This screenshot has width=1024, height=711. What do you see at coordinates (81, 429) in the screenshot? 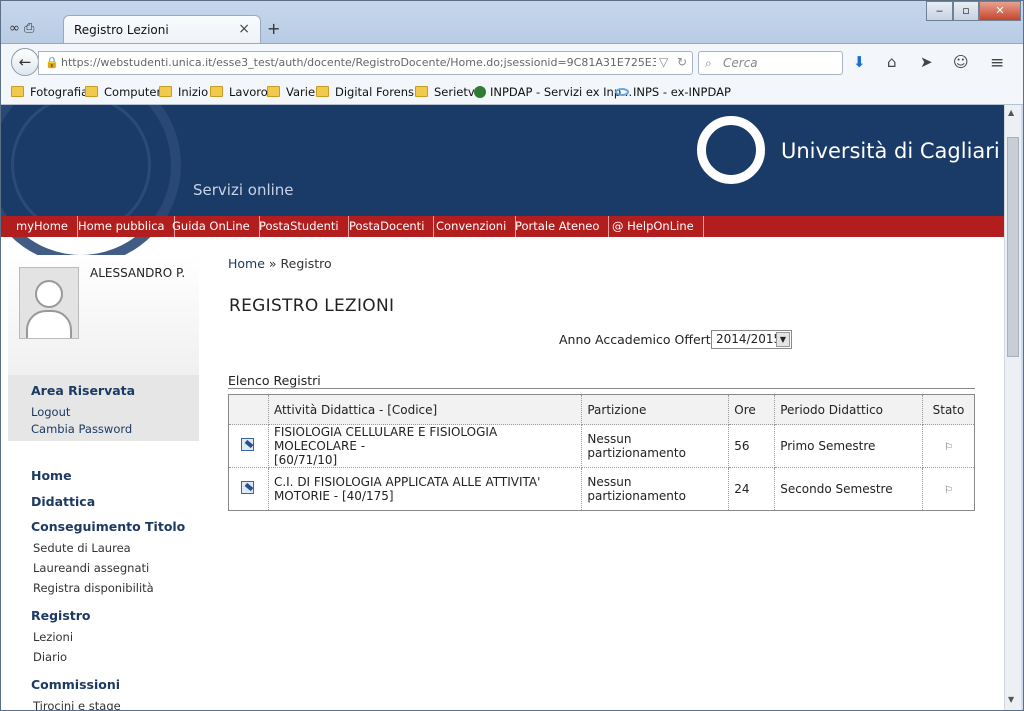
I see `cambia-password-link: Cambia Password` at bounding box center [81, 429].